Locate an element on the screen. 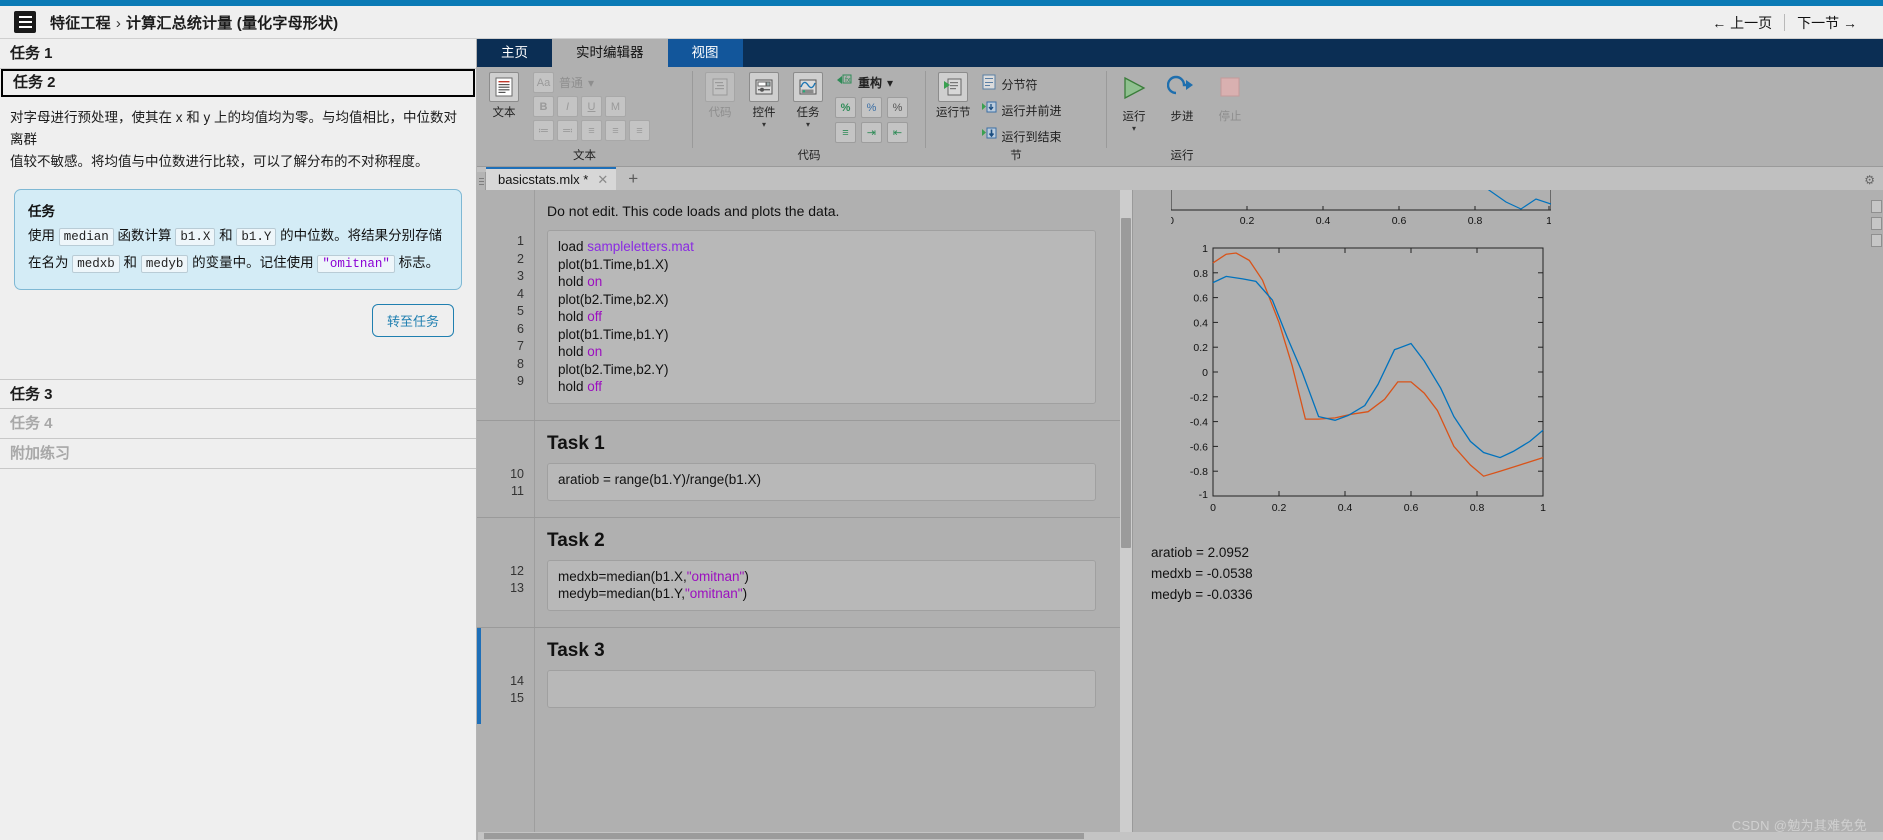  gutter-numbers-task3-title is located at coordinates (506, 649).